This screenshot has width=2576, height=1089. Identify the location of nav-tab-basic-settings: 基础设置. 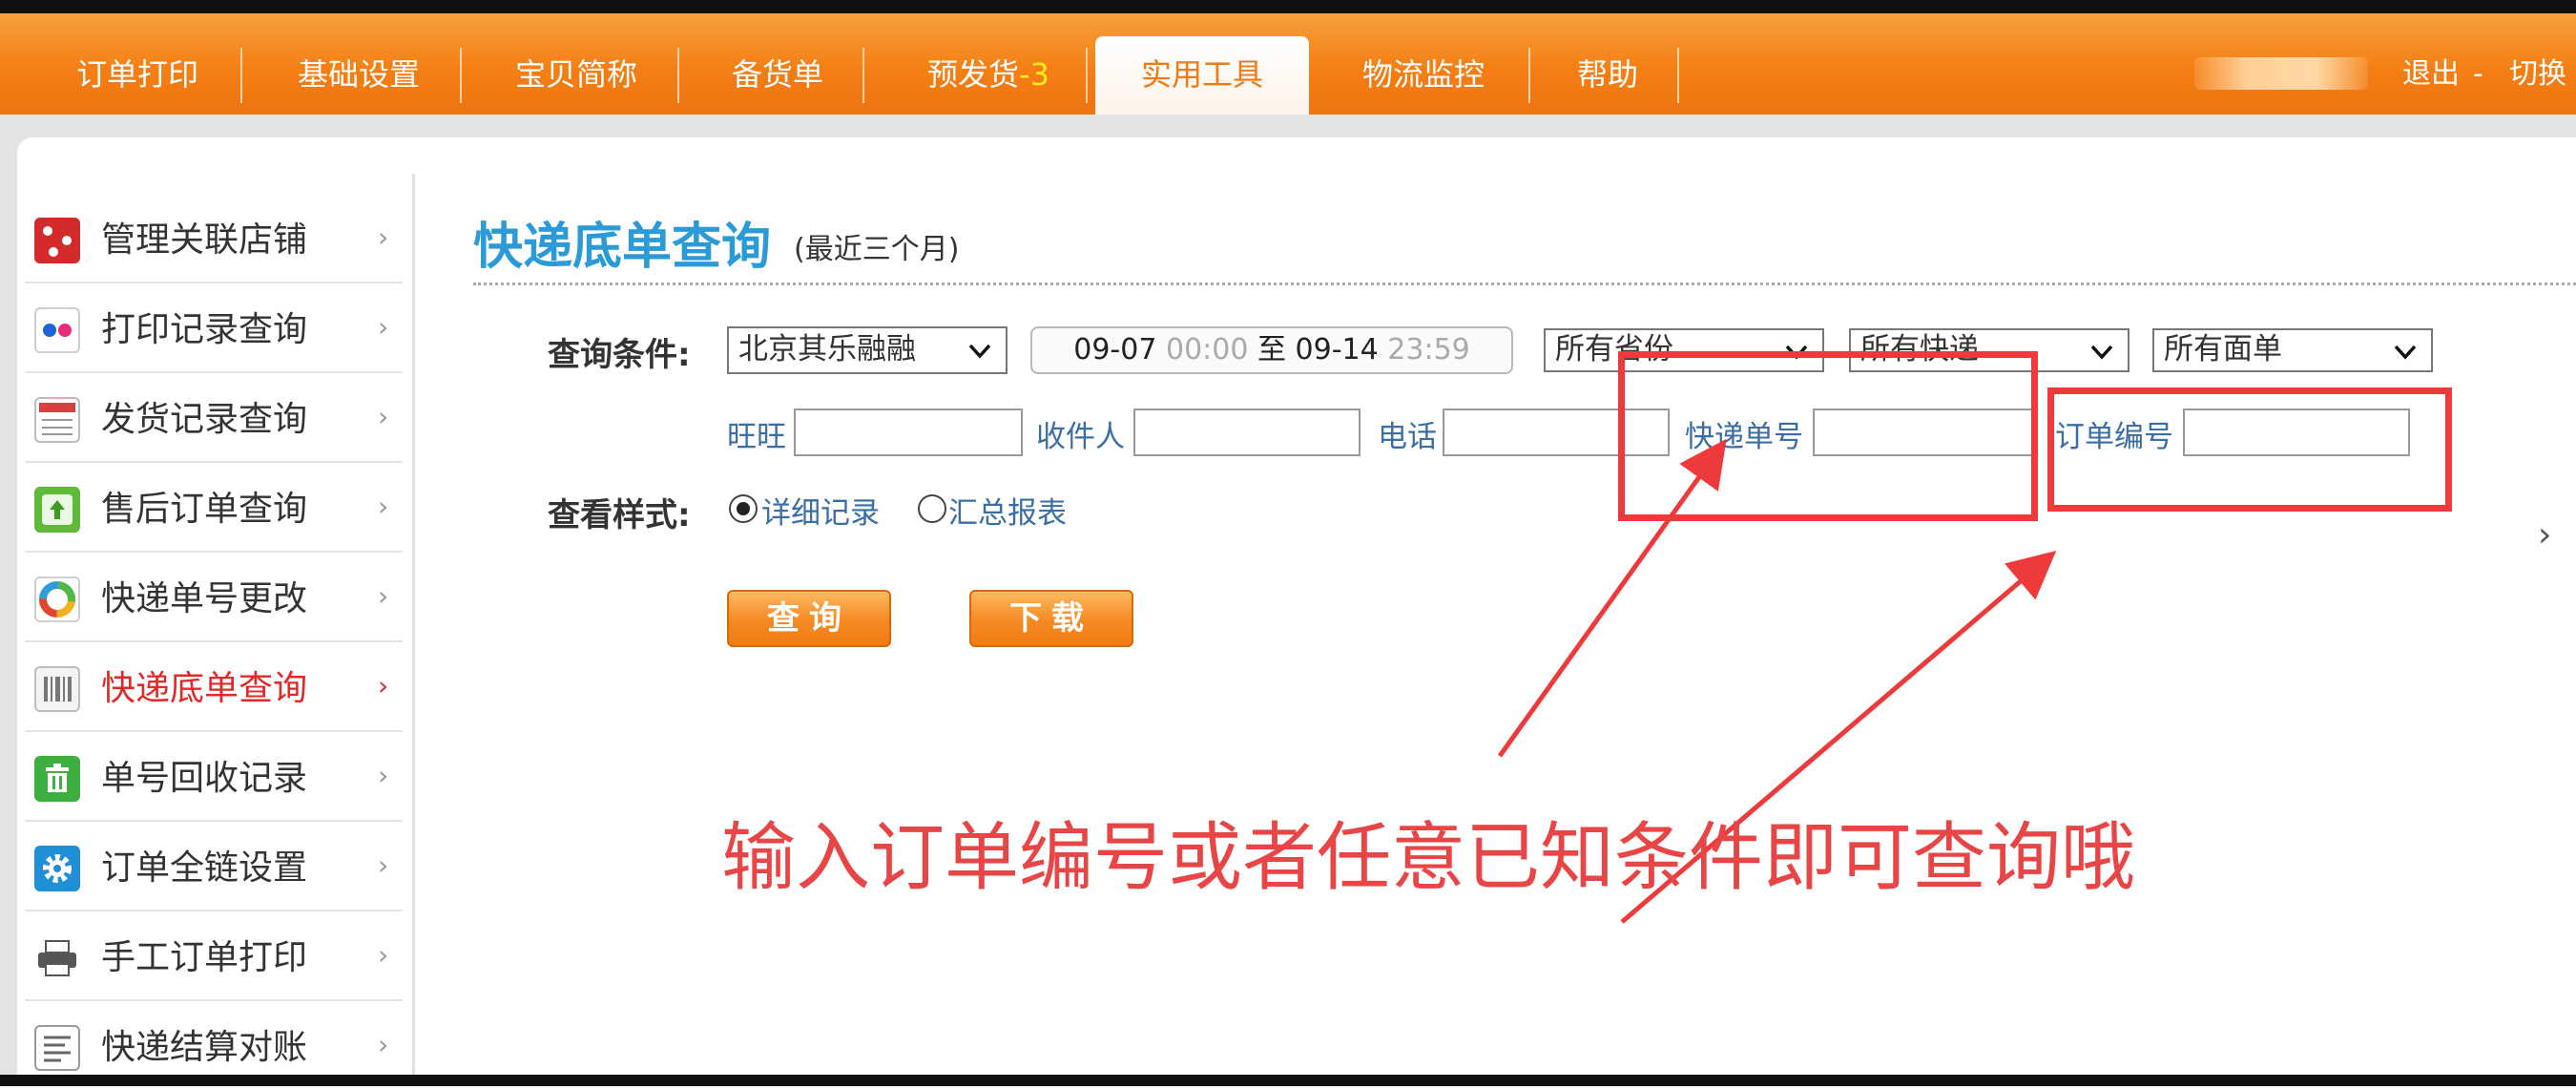
(359, 75).